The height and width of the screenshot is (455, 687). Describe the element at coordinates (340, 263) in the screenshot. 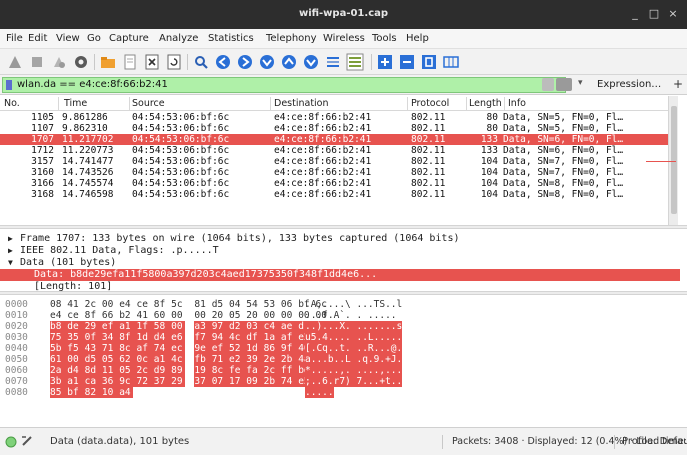

I see `tree-item-data: ▼ Data (101 bytes)` at that location.